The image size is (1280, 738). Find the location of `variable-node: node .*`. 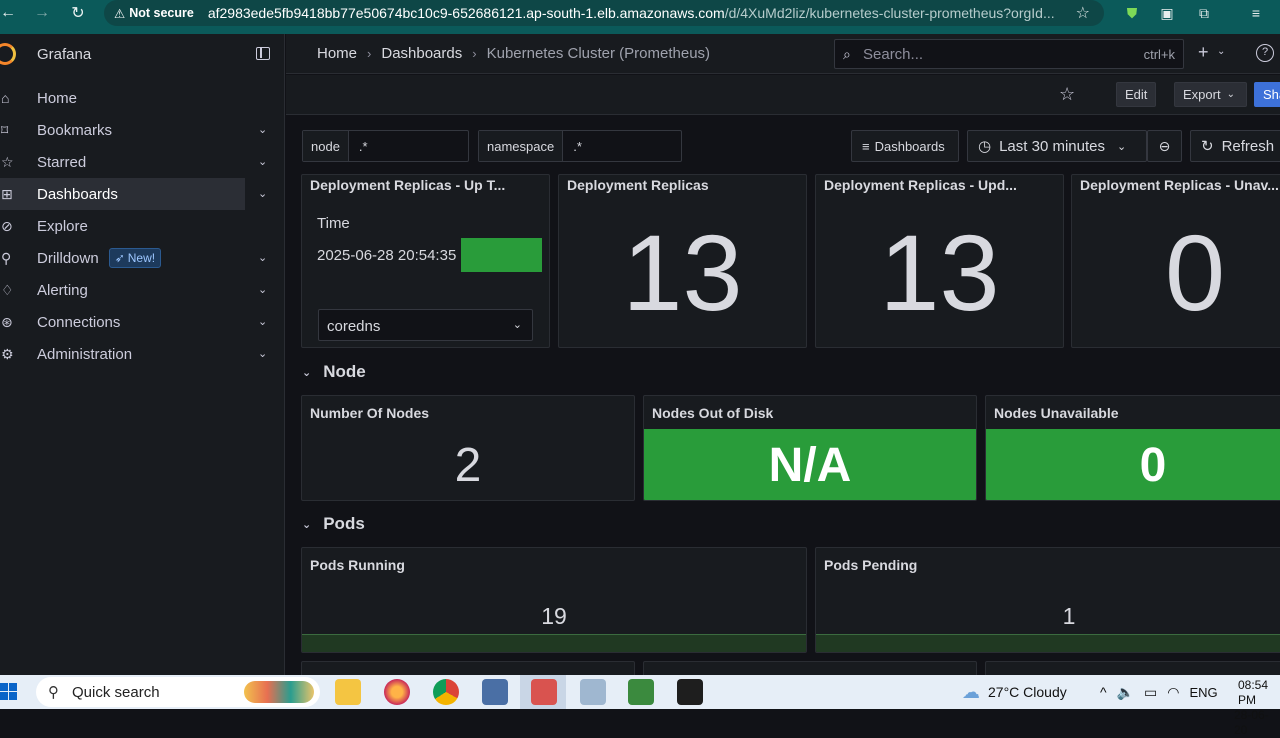

variable-node: node .* is located at coordinates (385, 146).